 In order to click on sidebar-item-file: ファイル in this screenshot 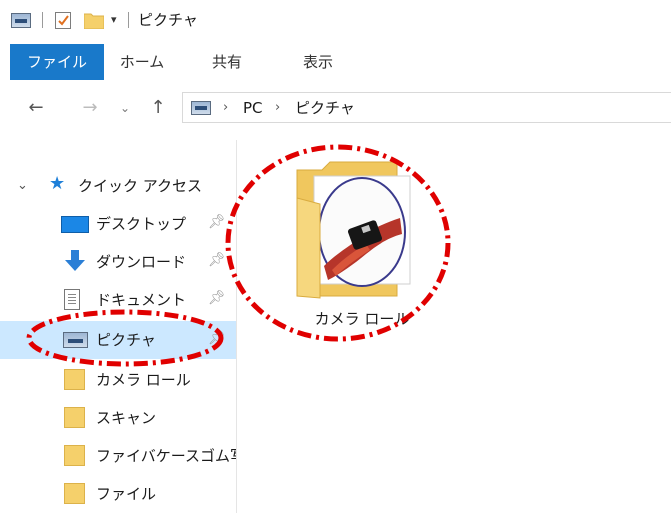, I will do `click(118, 494)`.